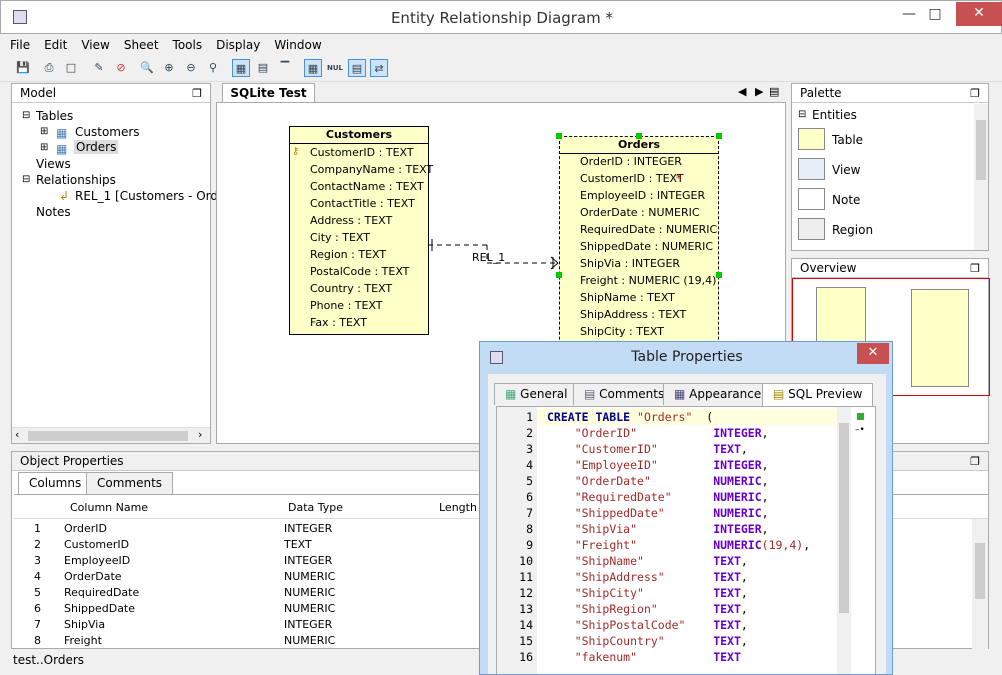 Image resolution: width=1002 pixels, height=675 pixels. I want to click on scroll-right-icon: ›, so click(200, 434).